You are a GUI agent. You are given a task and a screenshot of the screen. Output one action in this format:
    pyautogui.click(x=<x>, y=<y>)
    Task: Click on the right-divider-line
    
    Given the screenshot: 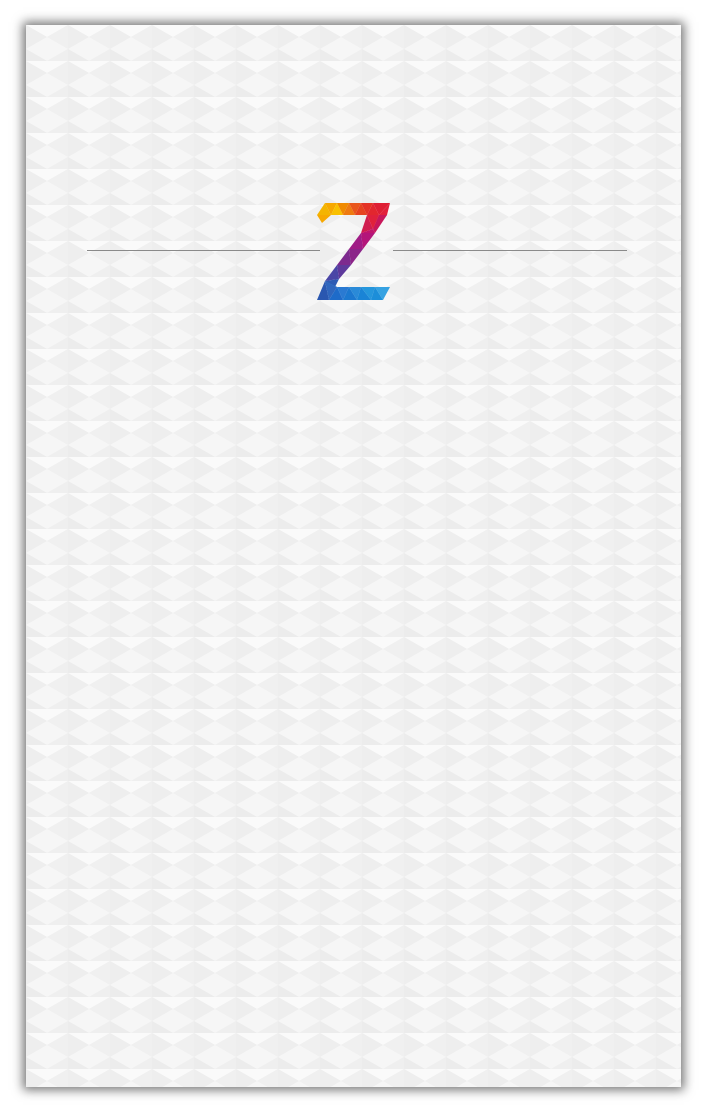 What is the action you would take?
    pyautogui.click(x=510, y=250)
    